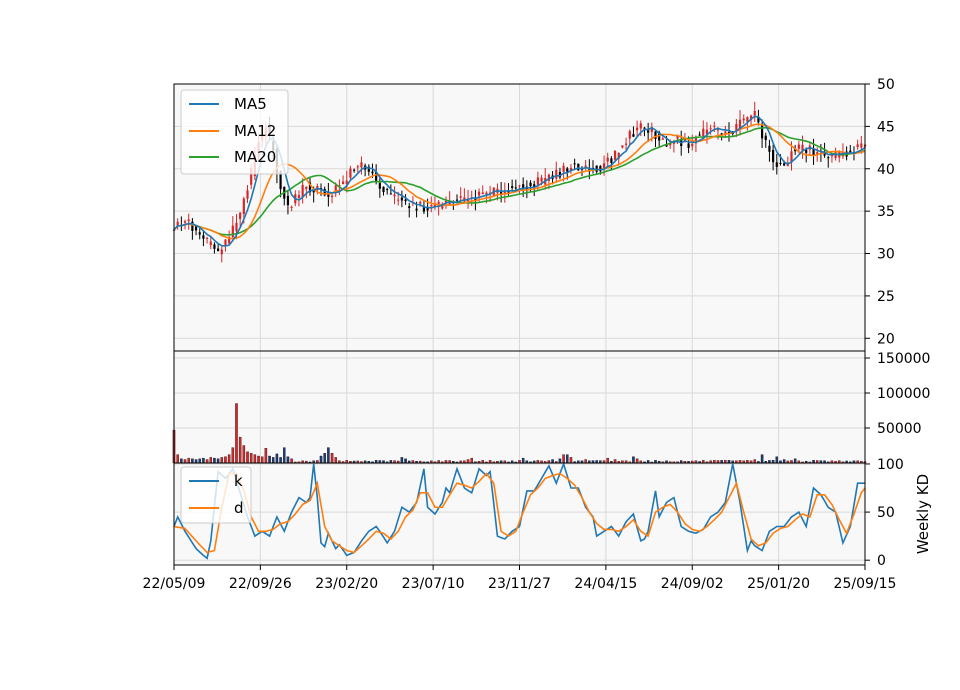 The image size is (960, 690). Describe the element at coordinates (886, 339) in the screenshot. I see `price-y-tick-label: 20` at that location.